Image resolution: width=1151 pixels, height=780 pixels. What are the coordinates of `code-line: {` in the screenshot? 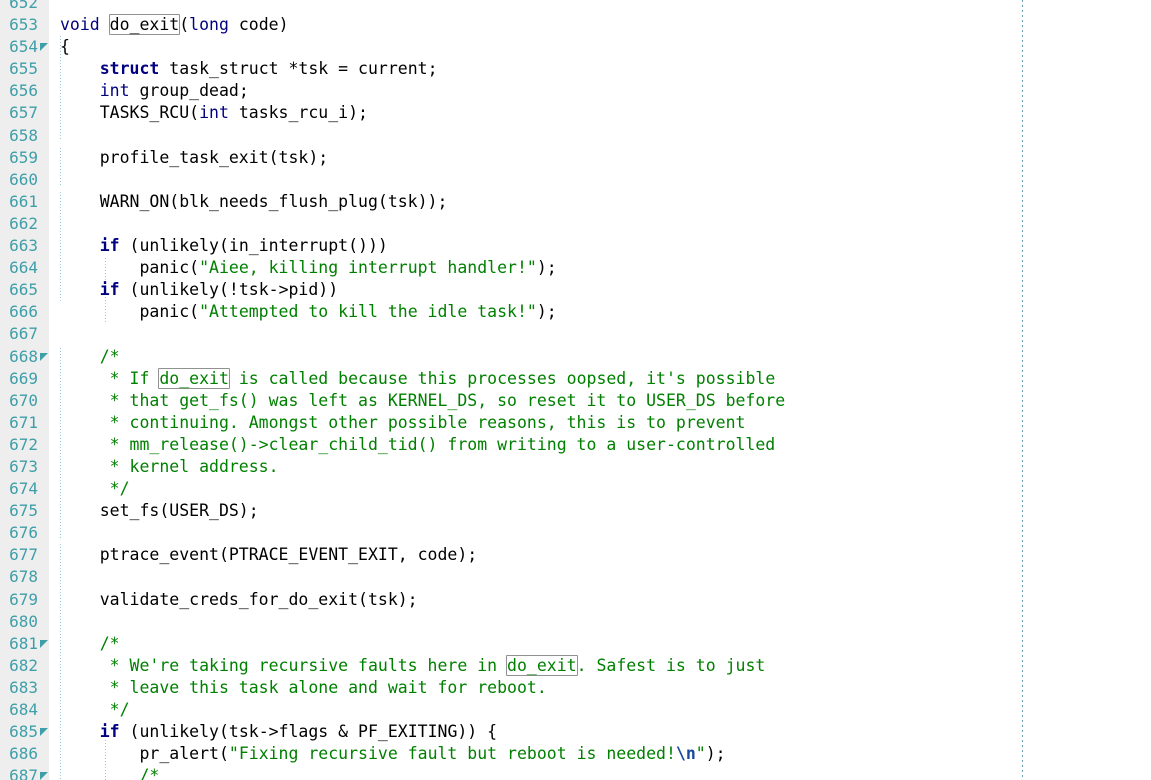 It's located at (600, 47).